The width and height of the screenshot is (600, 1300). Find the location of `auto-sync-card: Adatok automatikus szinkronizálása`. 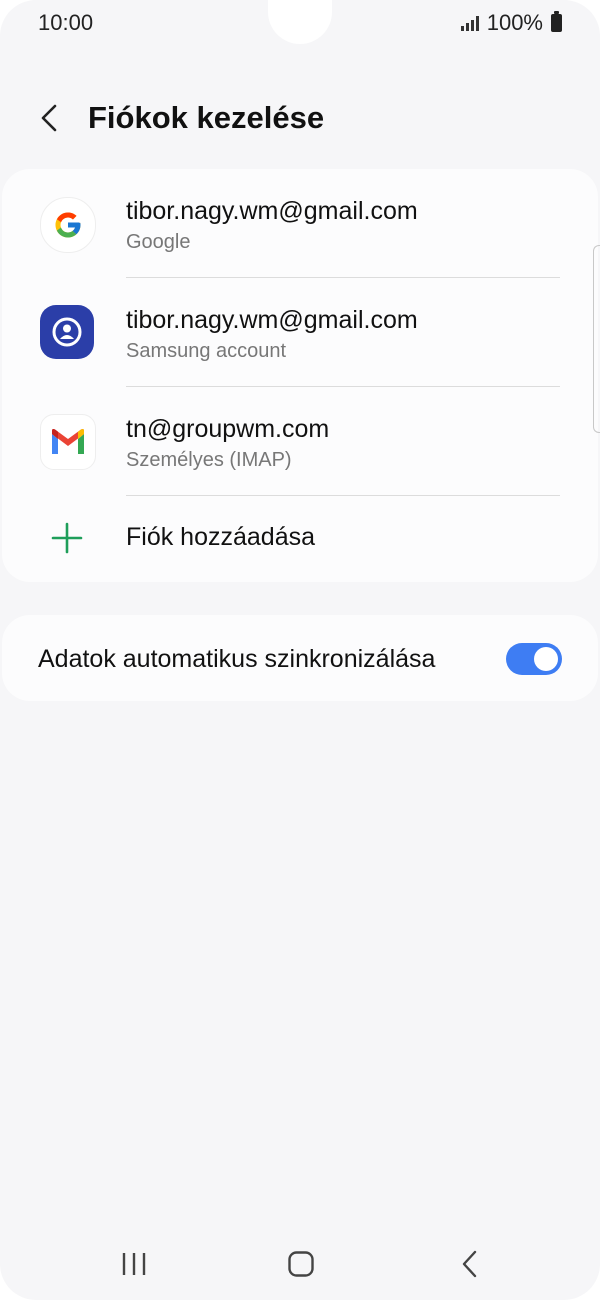

auto-sync-card: Adatok automatikus szinkronizálása is located at coordinates (300, 658).